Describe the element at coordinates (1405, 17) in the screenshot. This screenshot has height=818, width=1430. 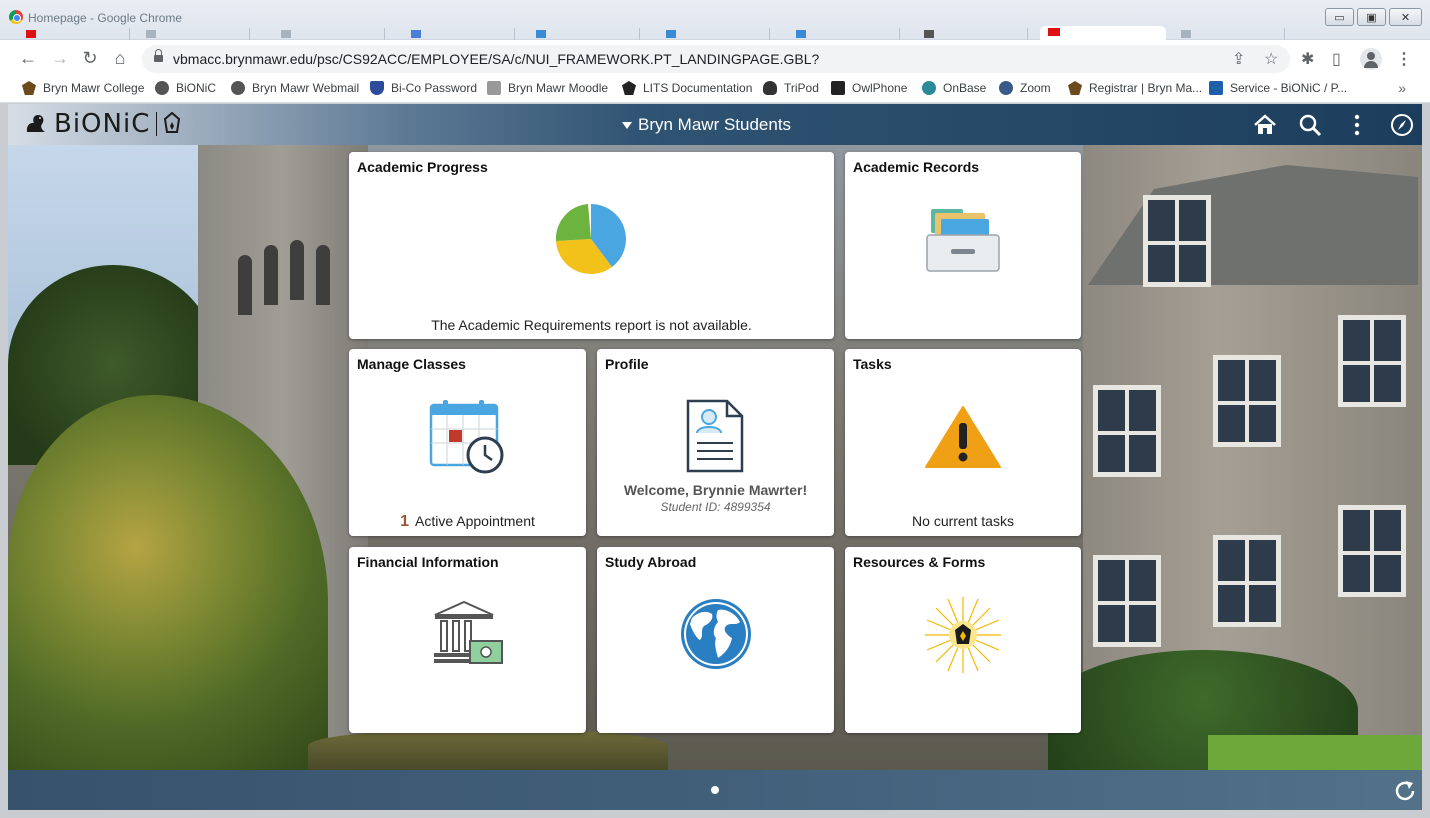
I see `close-button: ✕` at that location.